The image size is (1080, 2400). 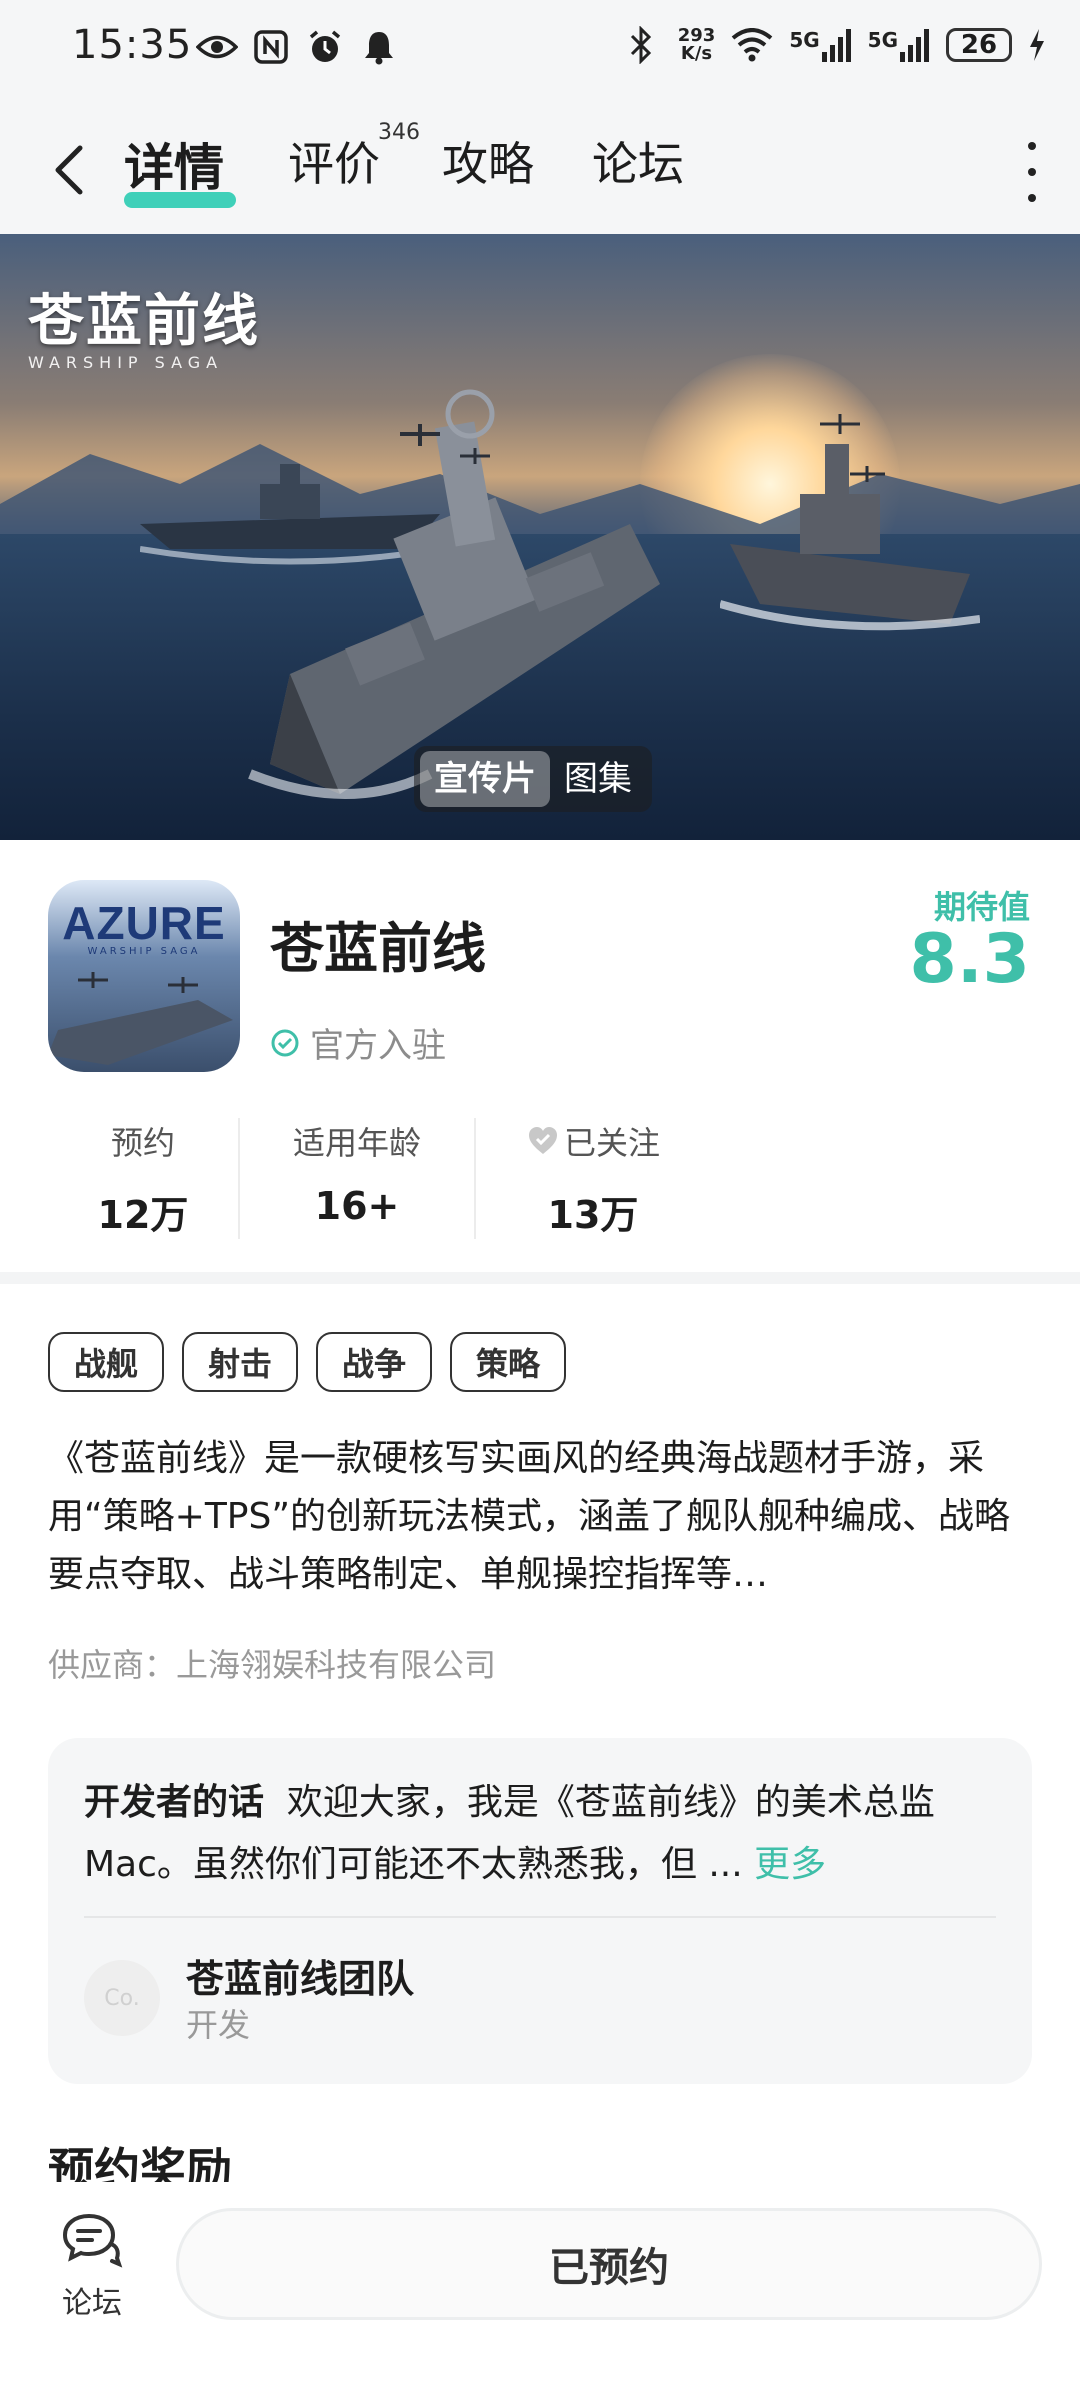 I want to click on stat-value: 12万, so click(x=143, y=1215).